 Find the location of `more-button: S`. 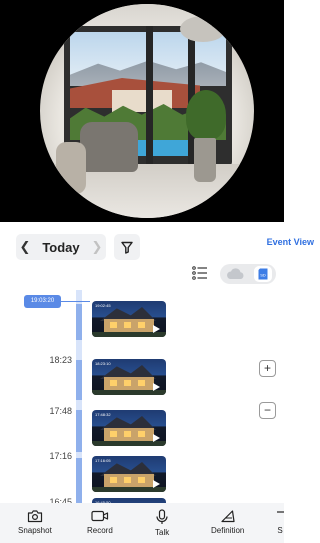

more-button: S is located at coordinates (280, 522).